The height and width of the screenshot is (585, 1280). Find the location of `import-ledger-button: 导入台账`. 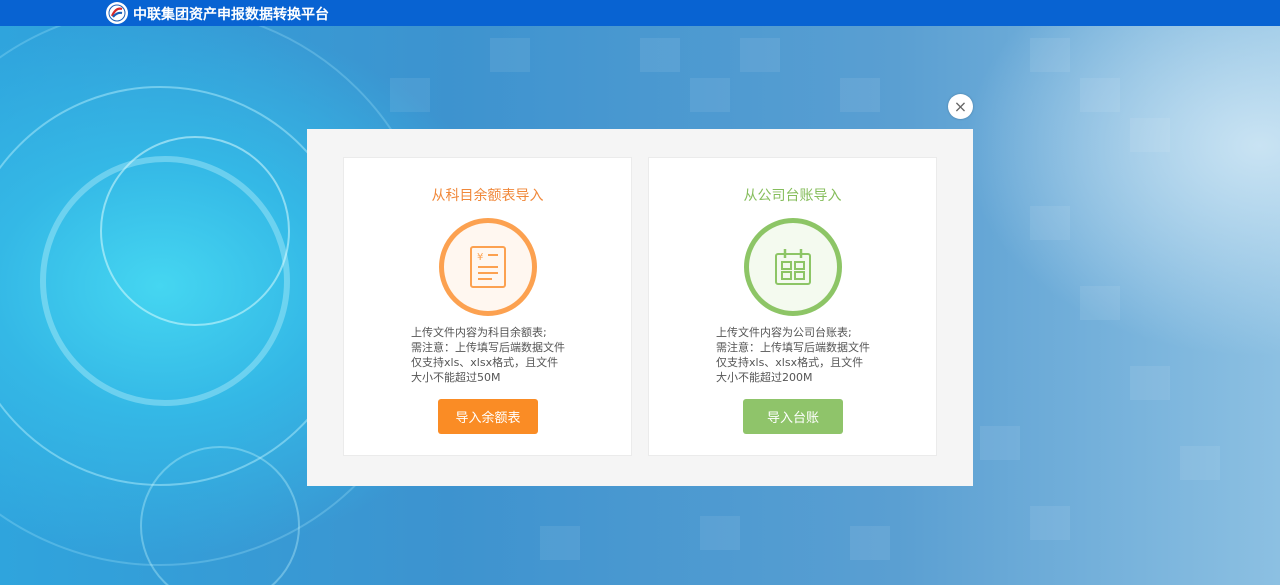

import-ledger-button: 导入台账 is located at coordinates (793, 416).